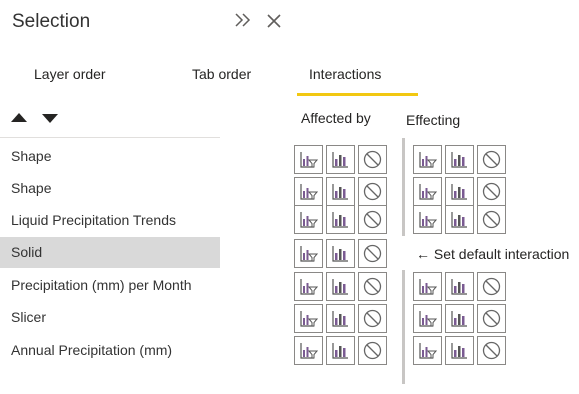 The image size is (579, 394). What do you see at coordinates (110, 317) in the screenshot?
I see `layer-row-slicer: Slicer` at bounding box center [110, 317].